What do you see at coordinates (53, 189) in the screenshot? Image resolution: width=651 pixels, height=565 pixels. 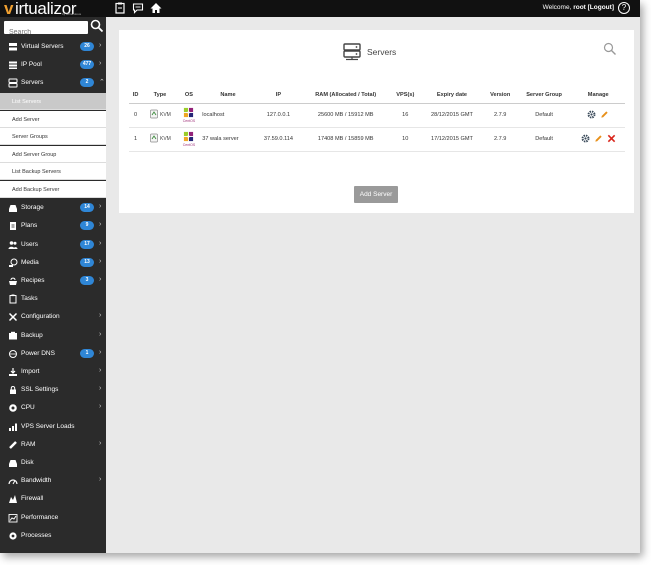 I see `submenu-add-backup-server: Add Backup Server` at bounding box center [53, 189].